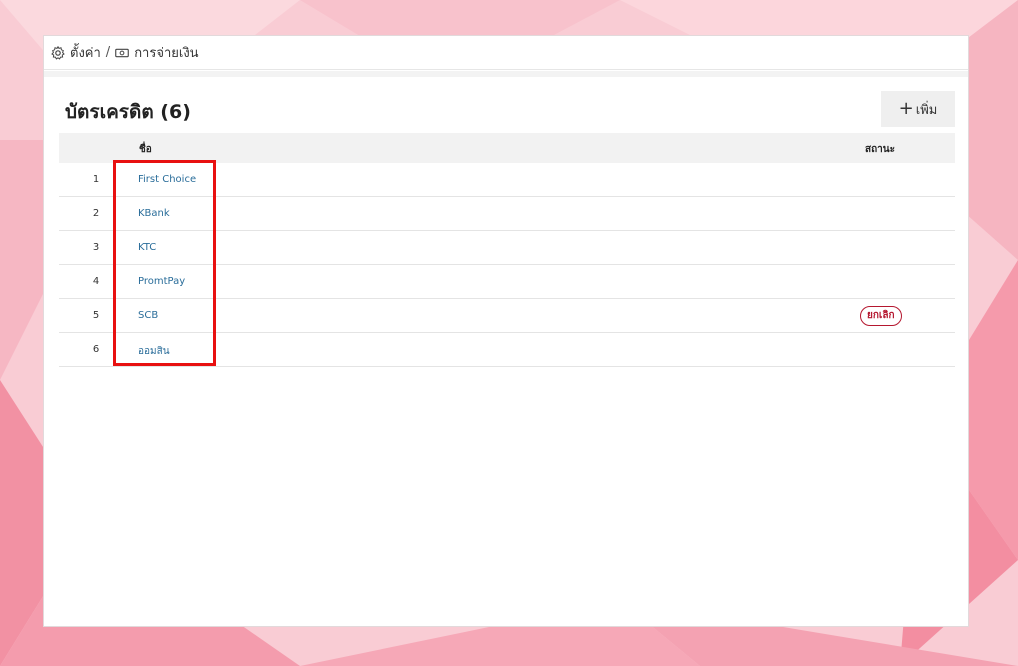  Describe the element at coordinates (96, 213) in the screenshot. I see `row-index: 2` at that location.